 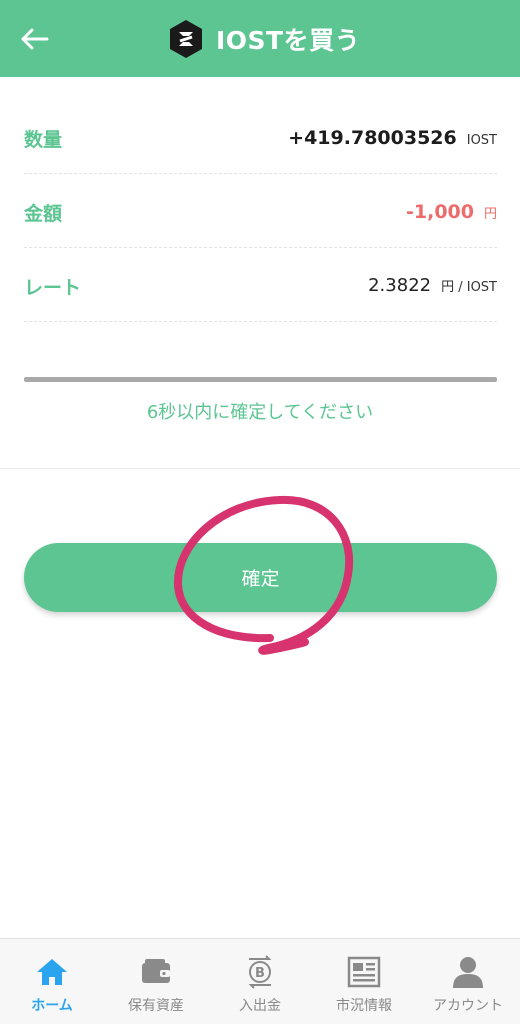 I want to click on header-bar: IOSTを買う, so click(x=260, y=38).